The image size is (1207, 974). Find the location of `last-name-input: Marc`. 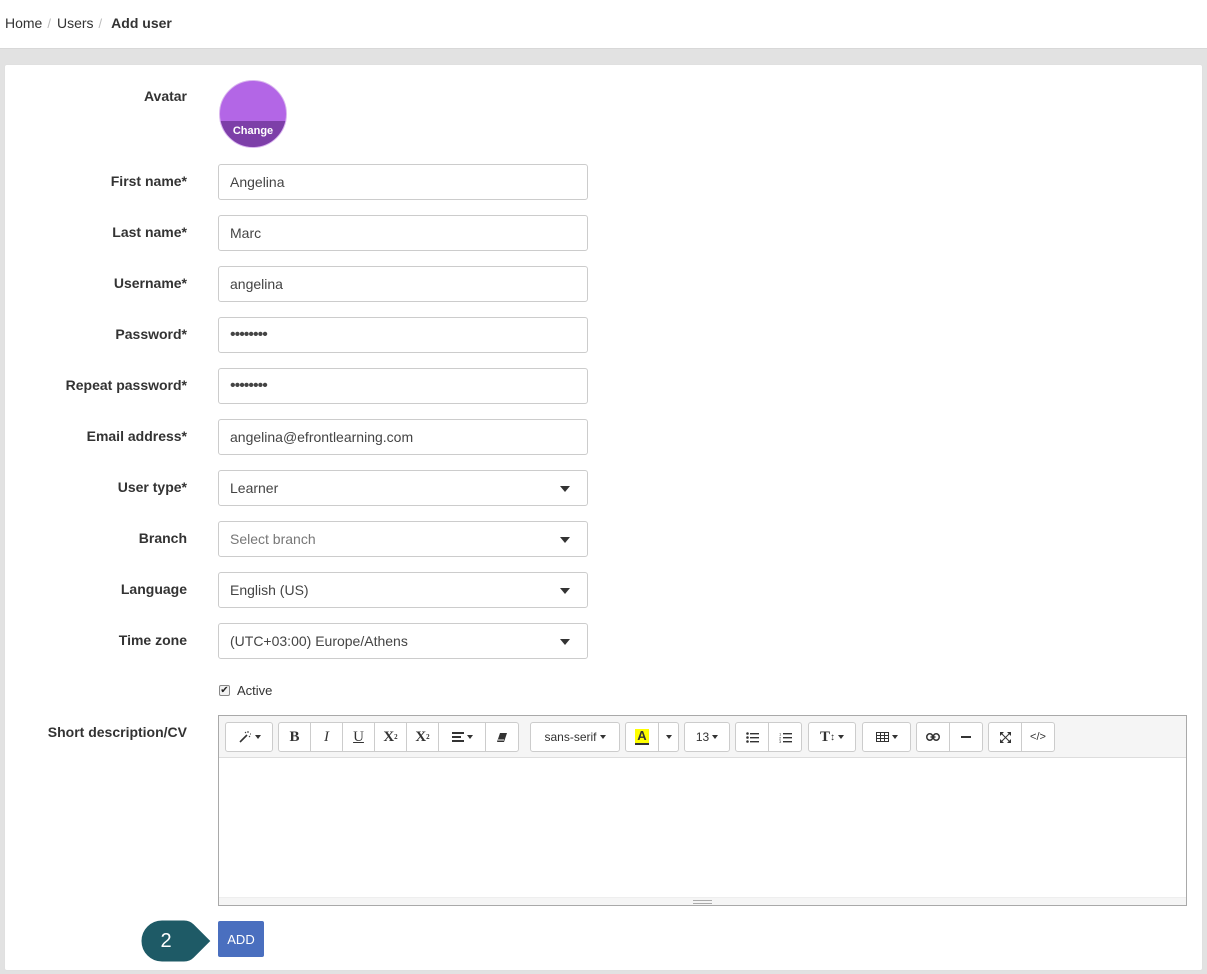

last-name-input: Marc is located at coordinates (403, 233).